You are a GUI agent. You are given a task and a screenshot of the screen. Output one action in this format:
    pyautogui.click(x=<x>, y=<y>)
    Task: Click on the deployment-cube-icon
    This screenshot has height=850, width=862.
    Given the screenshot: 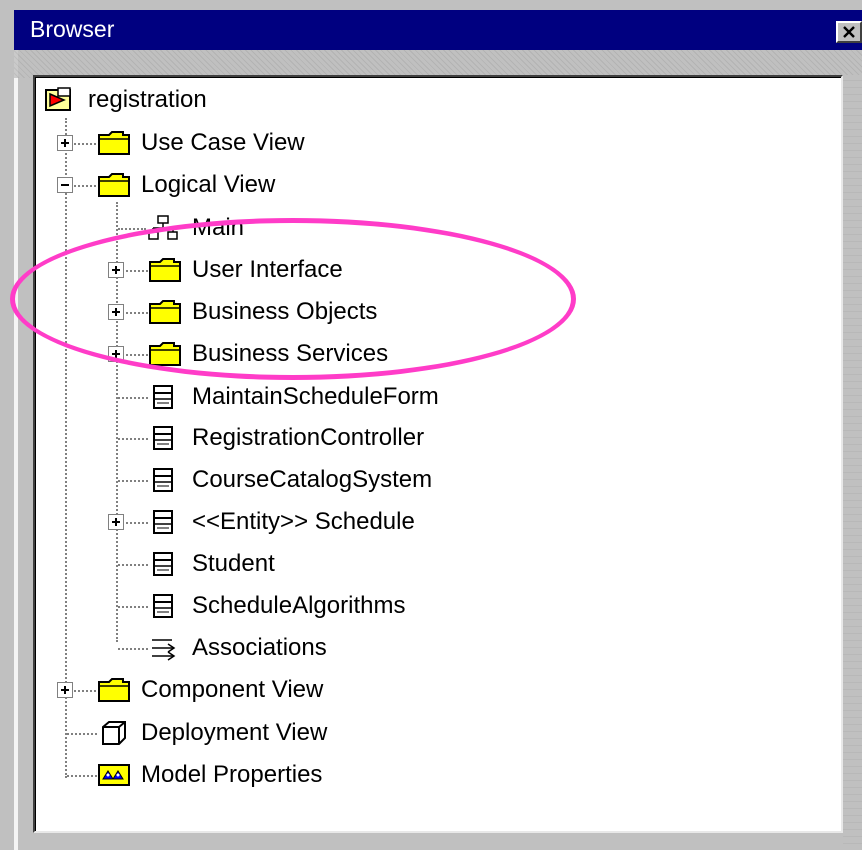 What is the action you would take?
    pyautogui.click(x=113, y=733)
    